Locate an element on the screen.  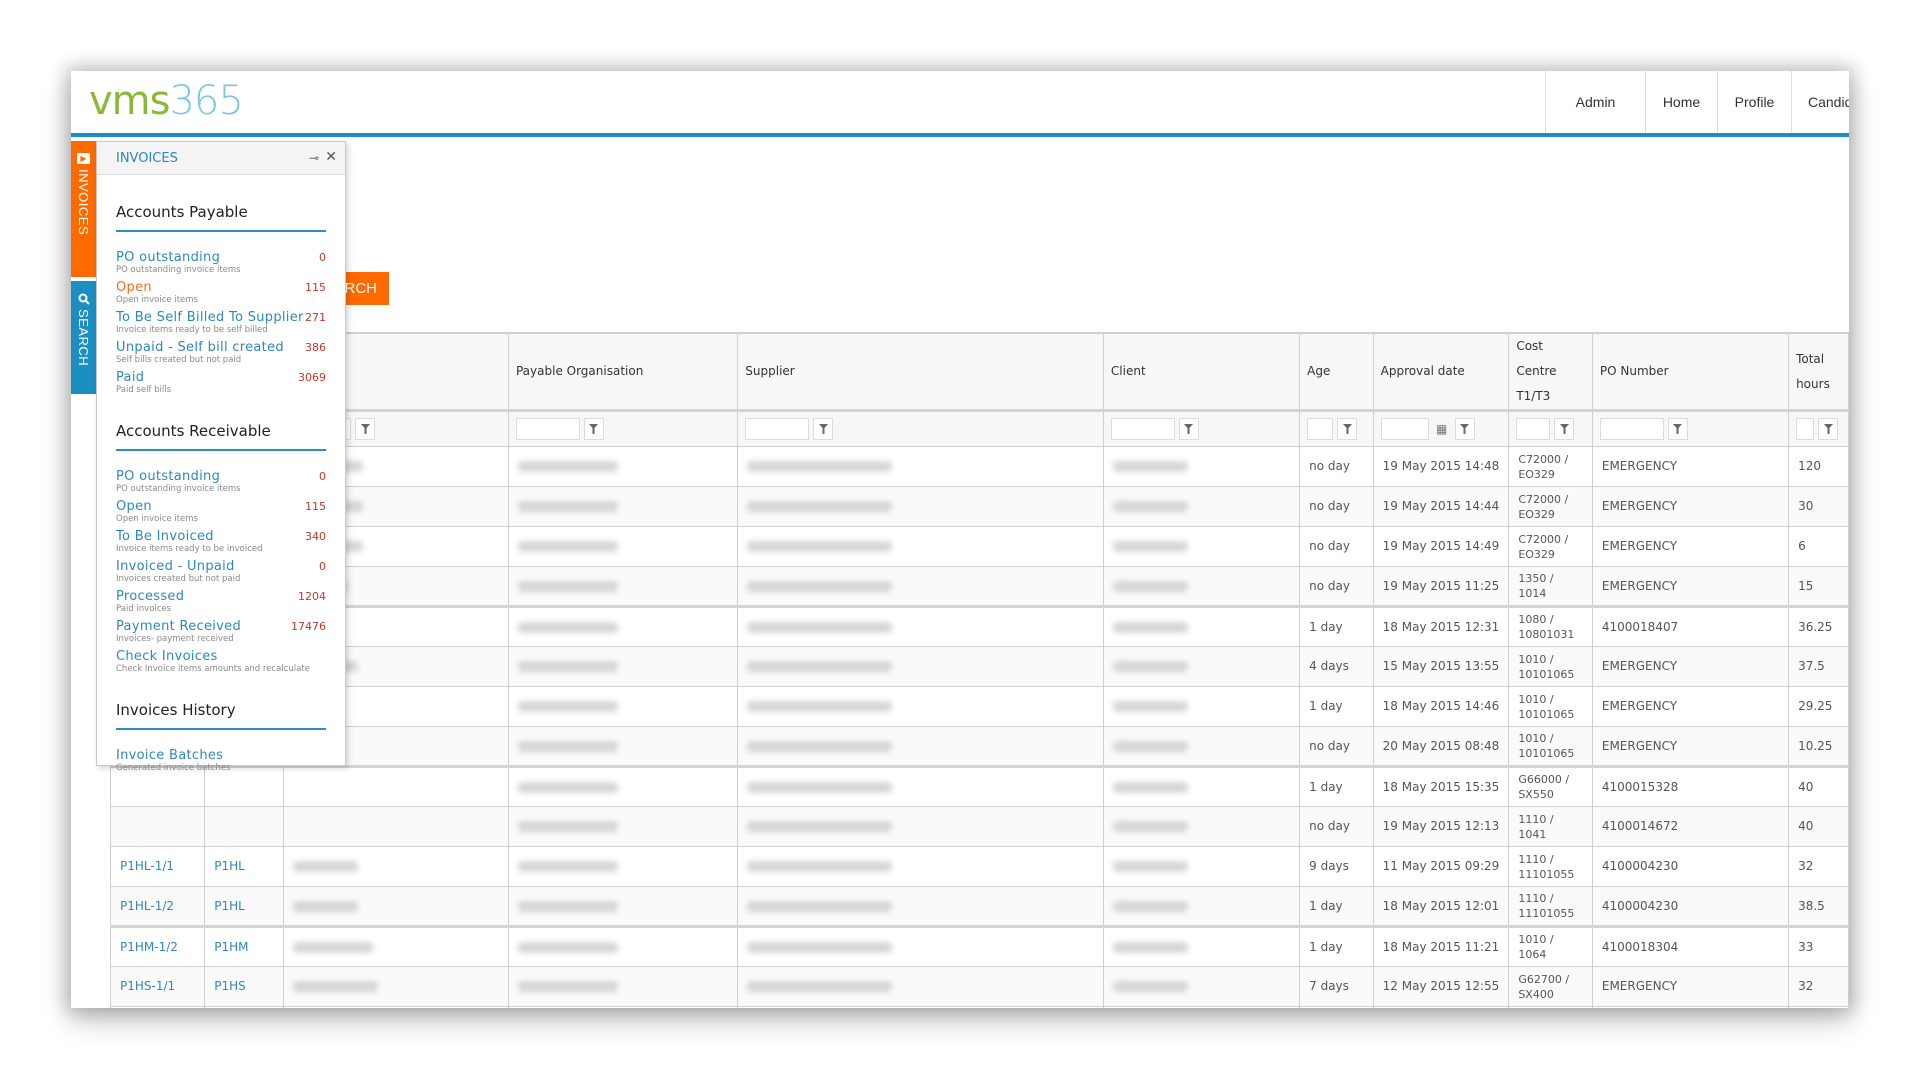
cell-total-hours: 29.25 is located at coordinates (1818, 706).